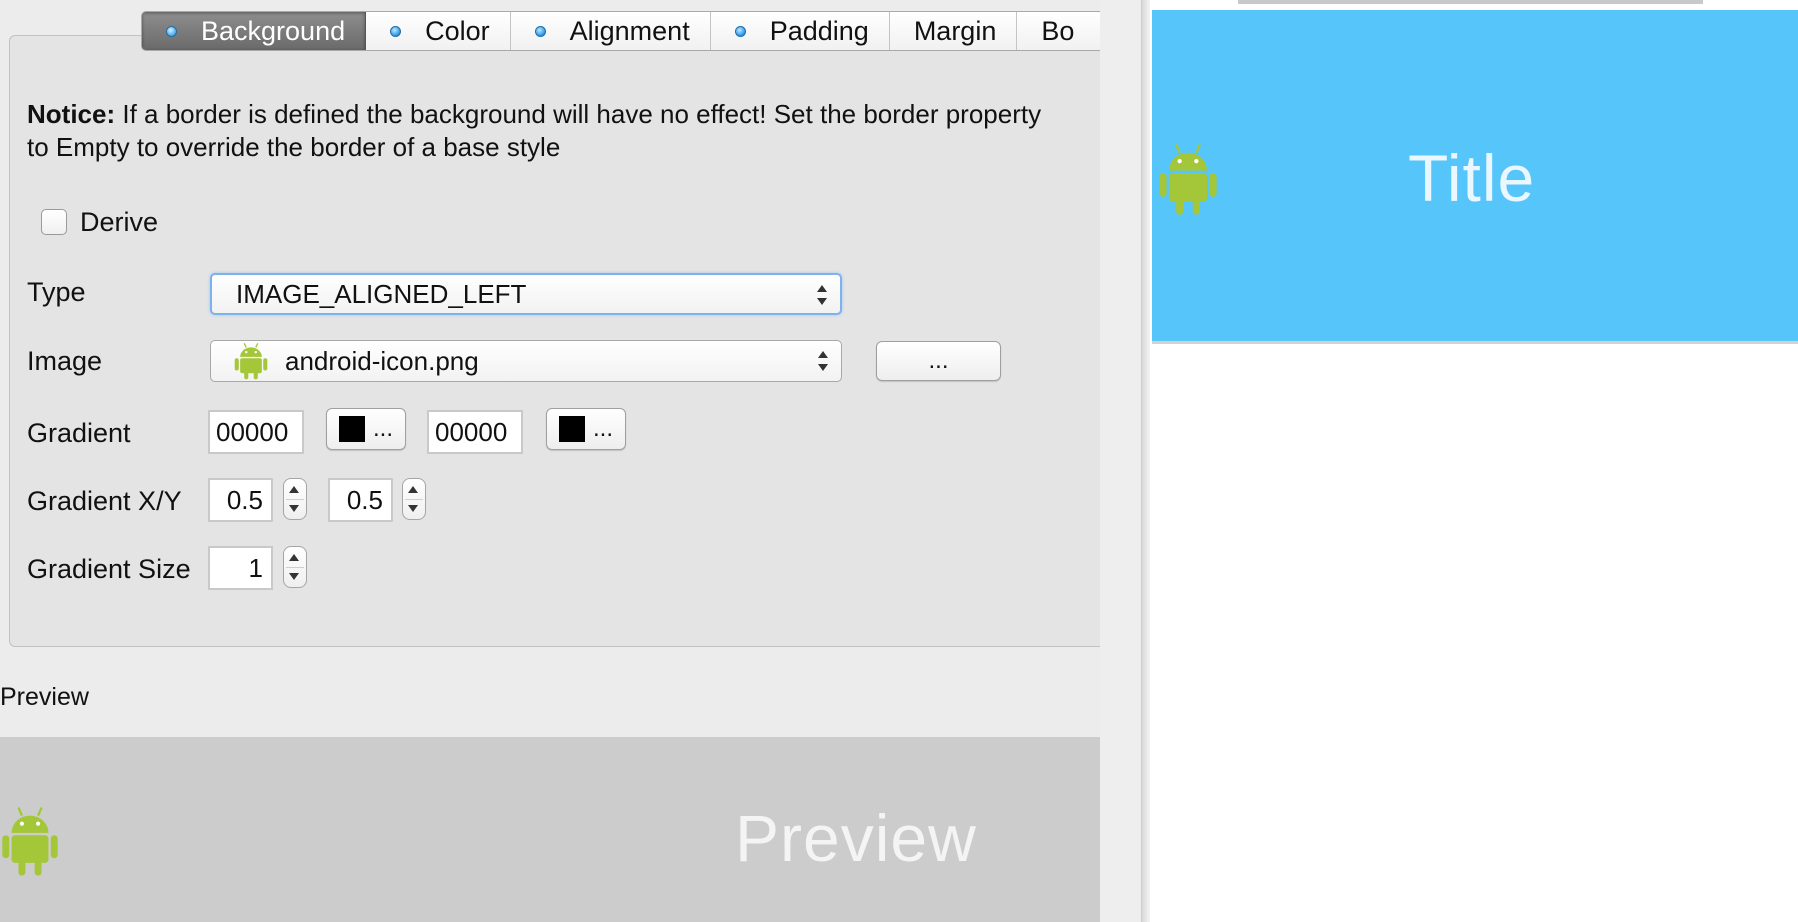  What do you see at coordinates (475, 432) in the screenshot?
I see `gradient-color2-field: 00000` at bounding box center [475, 432].